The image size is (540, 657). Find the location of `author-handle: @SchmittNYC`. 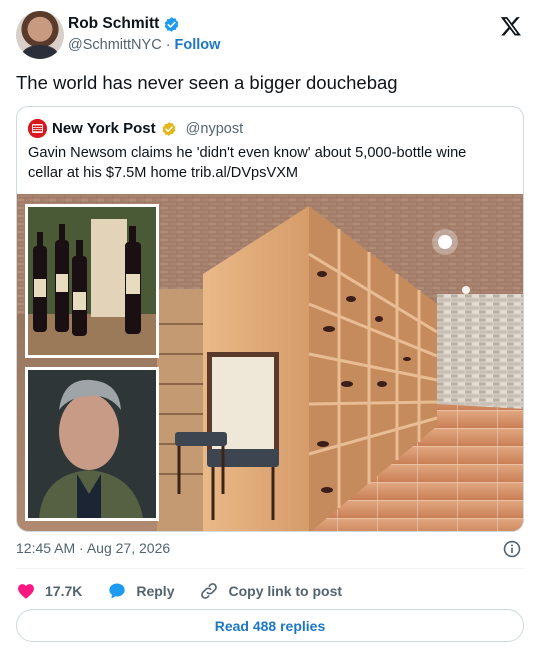

author-handle: @SchmittNYC is located at coordinates (115, 45).